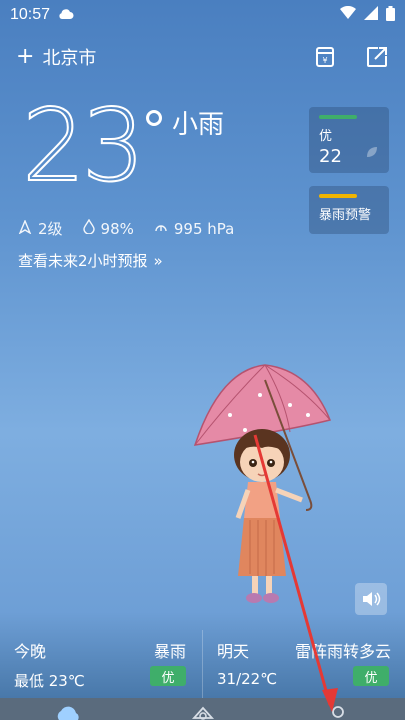 The width and height of the screenshot is (405, 720). Describe the element at coordinates (326, 136) in the screenshot. I see `aqi-label: 优` at that location.